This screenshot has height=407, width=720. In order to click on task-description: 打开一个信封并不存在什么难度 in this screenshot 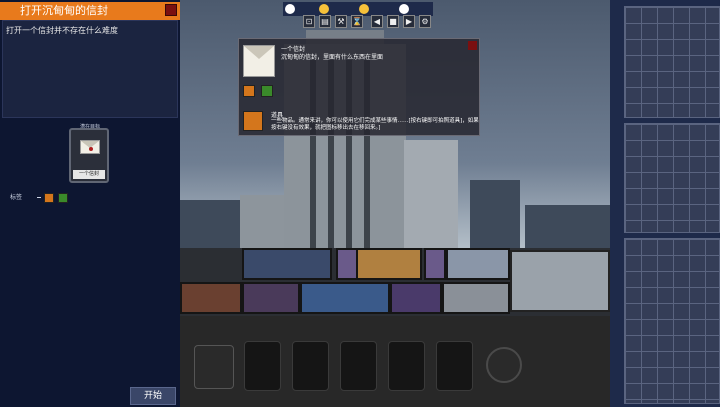, I will do `click(62, 30)`.